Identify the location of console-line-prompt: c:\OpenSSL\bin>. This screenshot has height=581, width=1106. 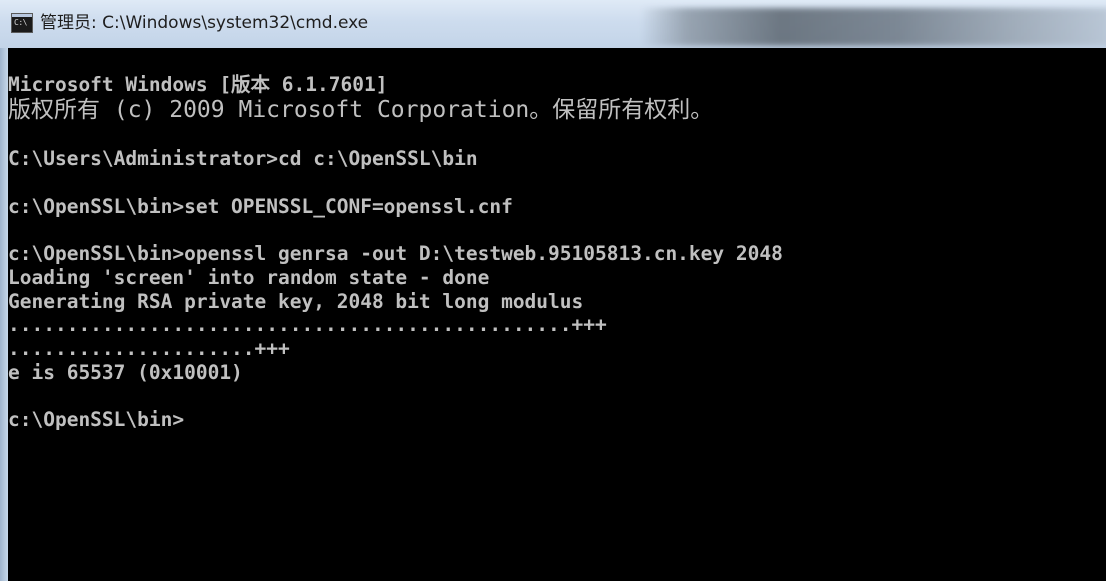
(557, 420).